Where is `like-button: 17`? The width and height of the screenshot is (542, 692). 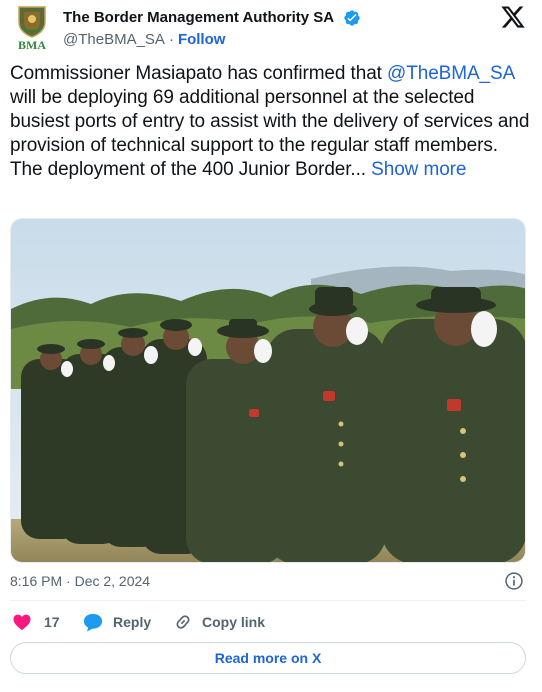 like-button: 17 is located at coordinates (36, 622).